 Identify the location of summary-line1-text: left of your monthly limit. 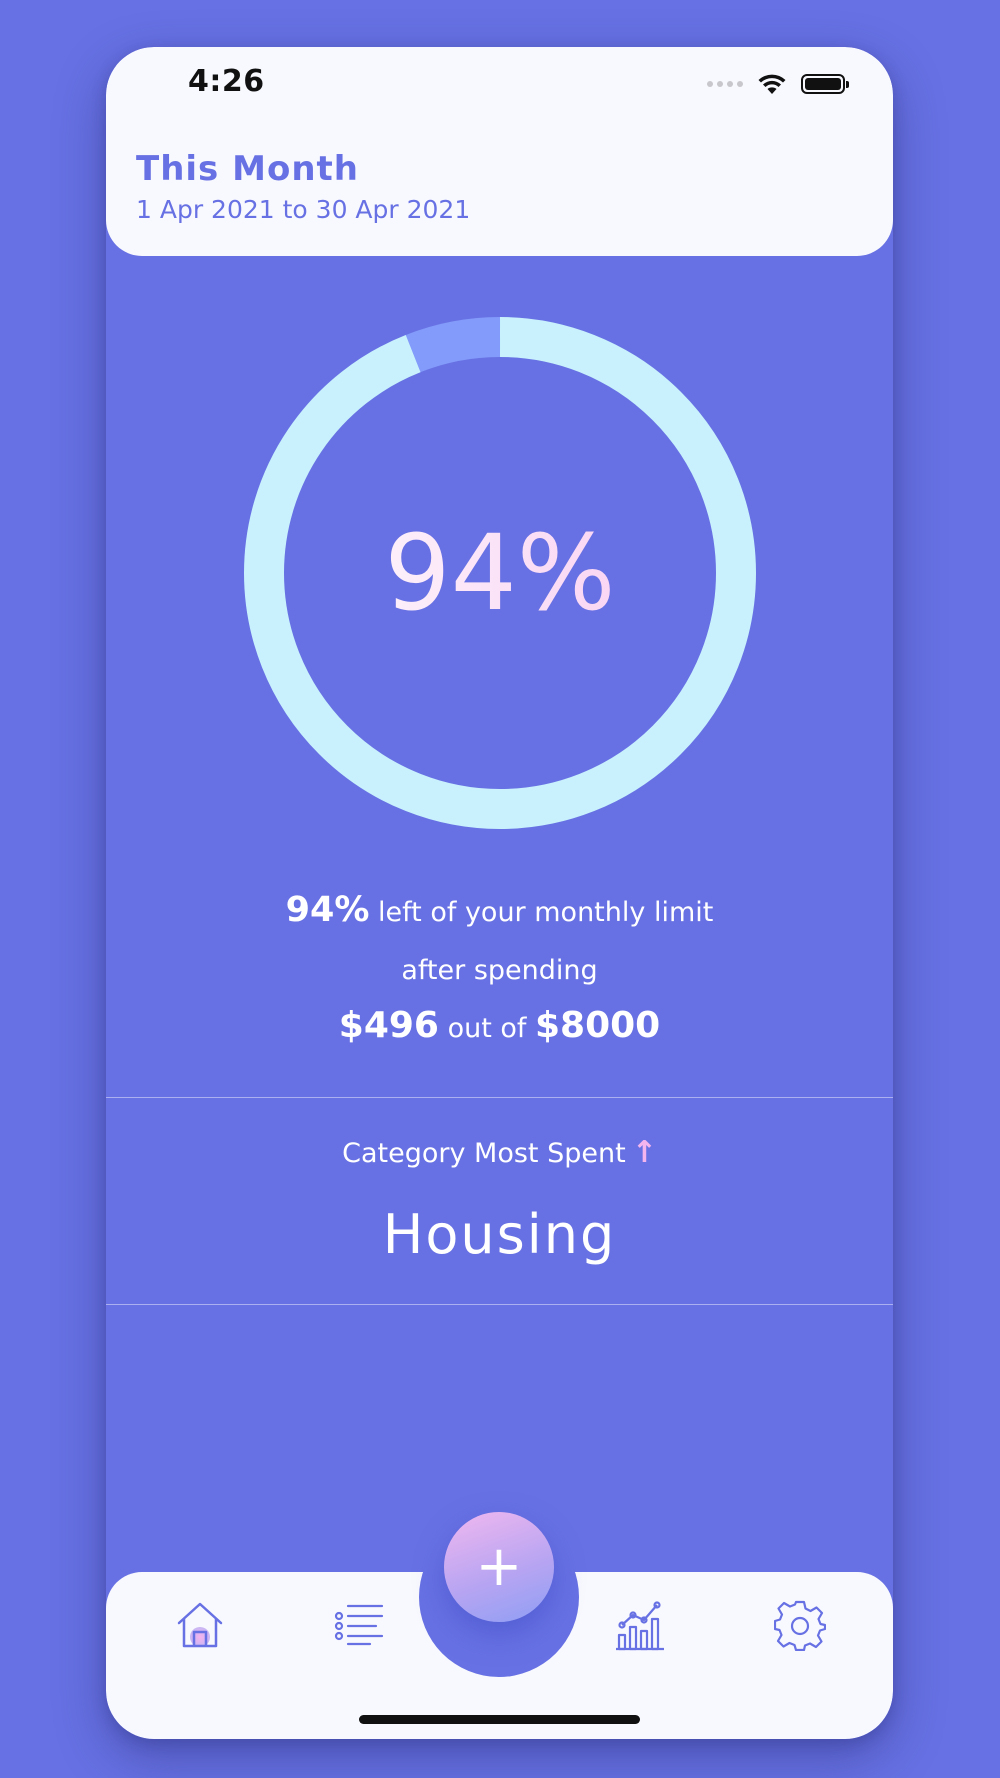
(546, 912).